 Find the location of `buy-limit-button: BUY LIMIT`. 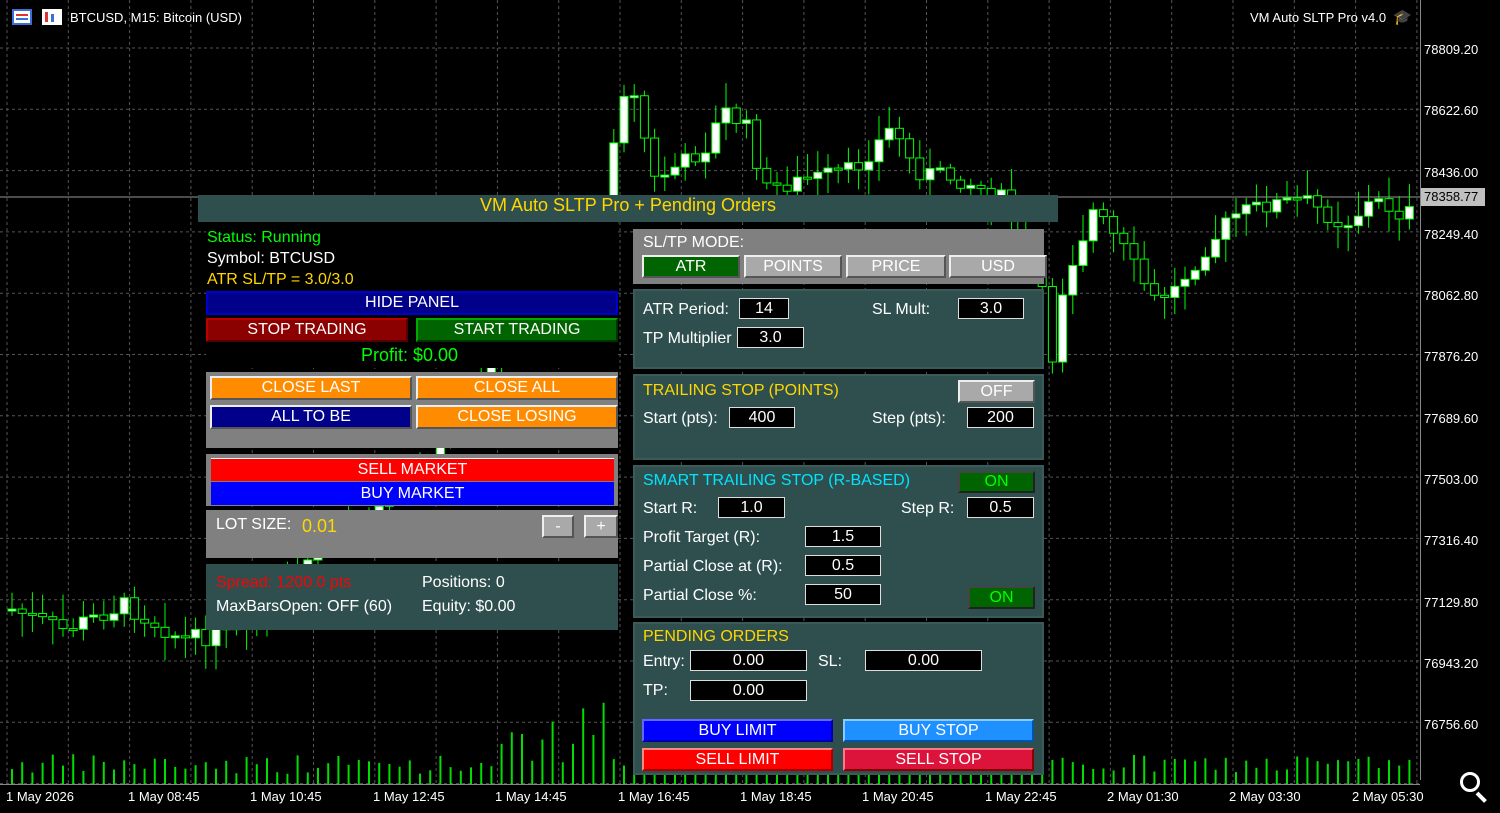

buy-limit-button: BUY LIMIT is located at coordinates (737, 730).